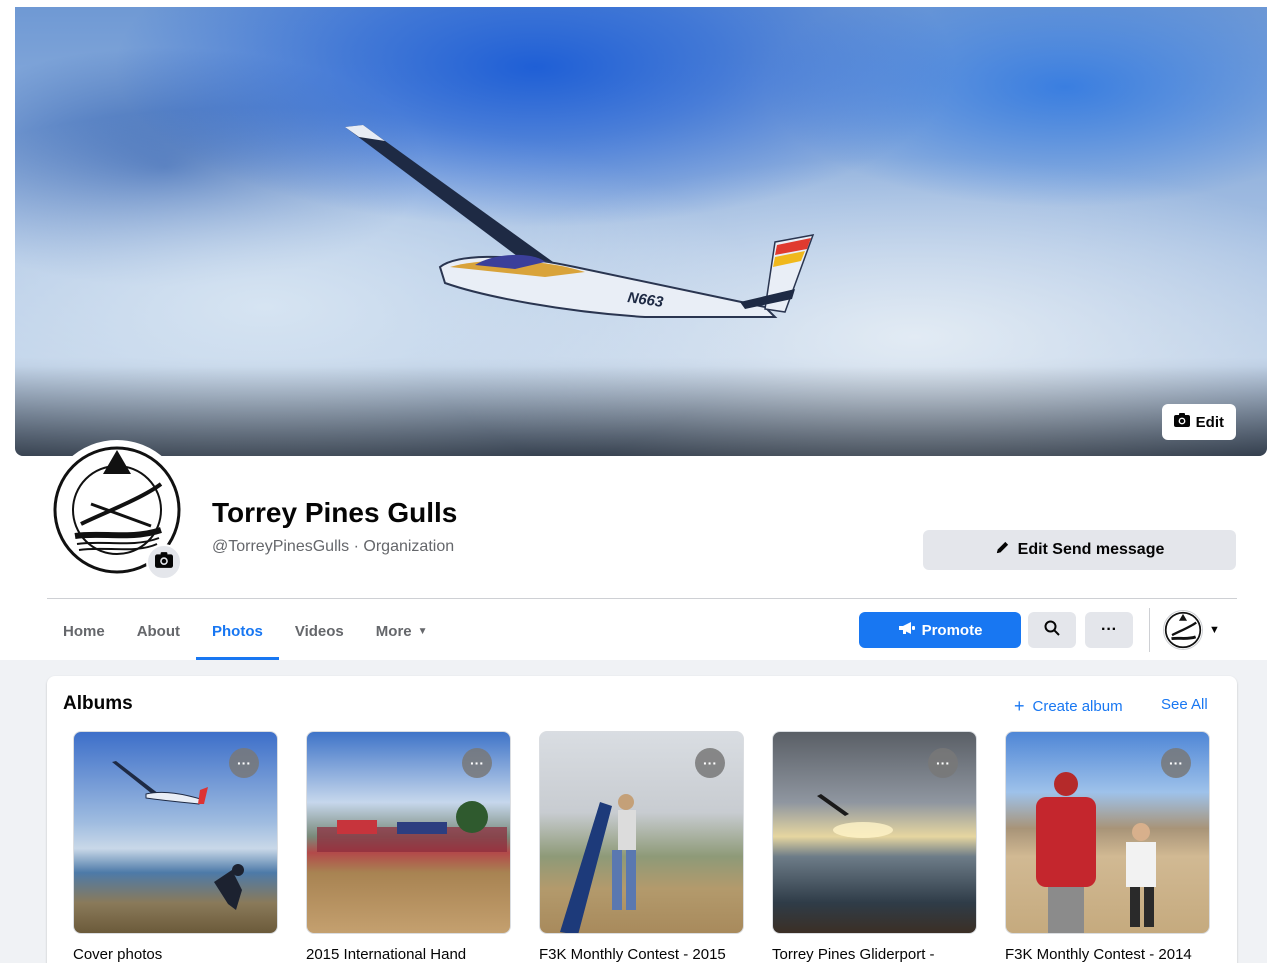 The height and width of the screenshot is (963, 1267). I want to click on album-card: ··· Cover photos, so click(175, 847).